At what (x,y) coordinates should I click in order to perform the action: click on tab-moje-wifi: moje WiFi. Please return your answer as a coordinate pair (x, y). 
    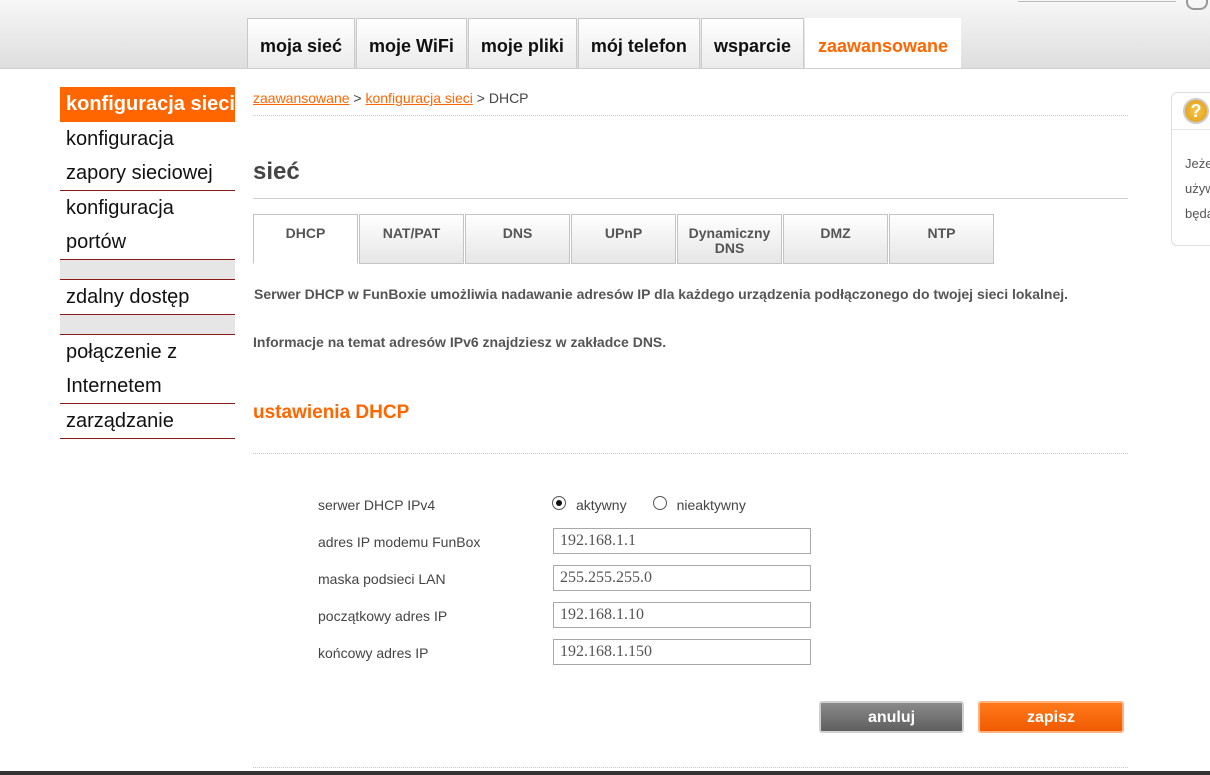
    Looking at the image, I should click on (411, 43).